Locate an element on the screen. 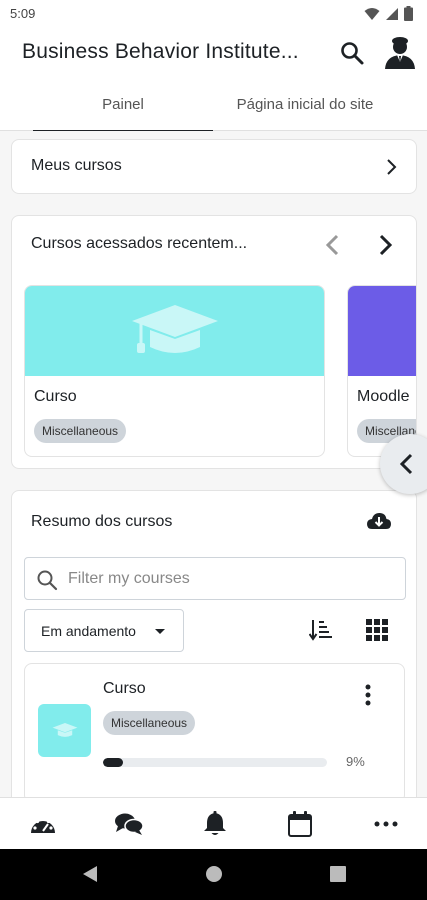  nav-notifications is located at coordinates (215, 824).